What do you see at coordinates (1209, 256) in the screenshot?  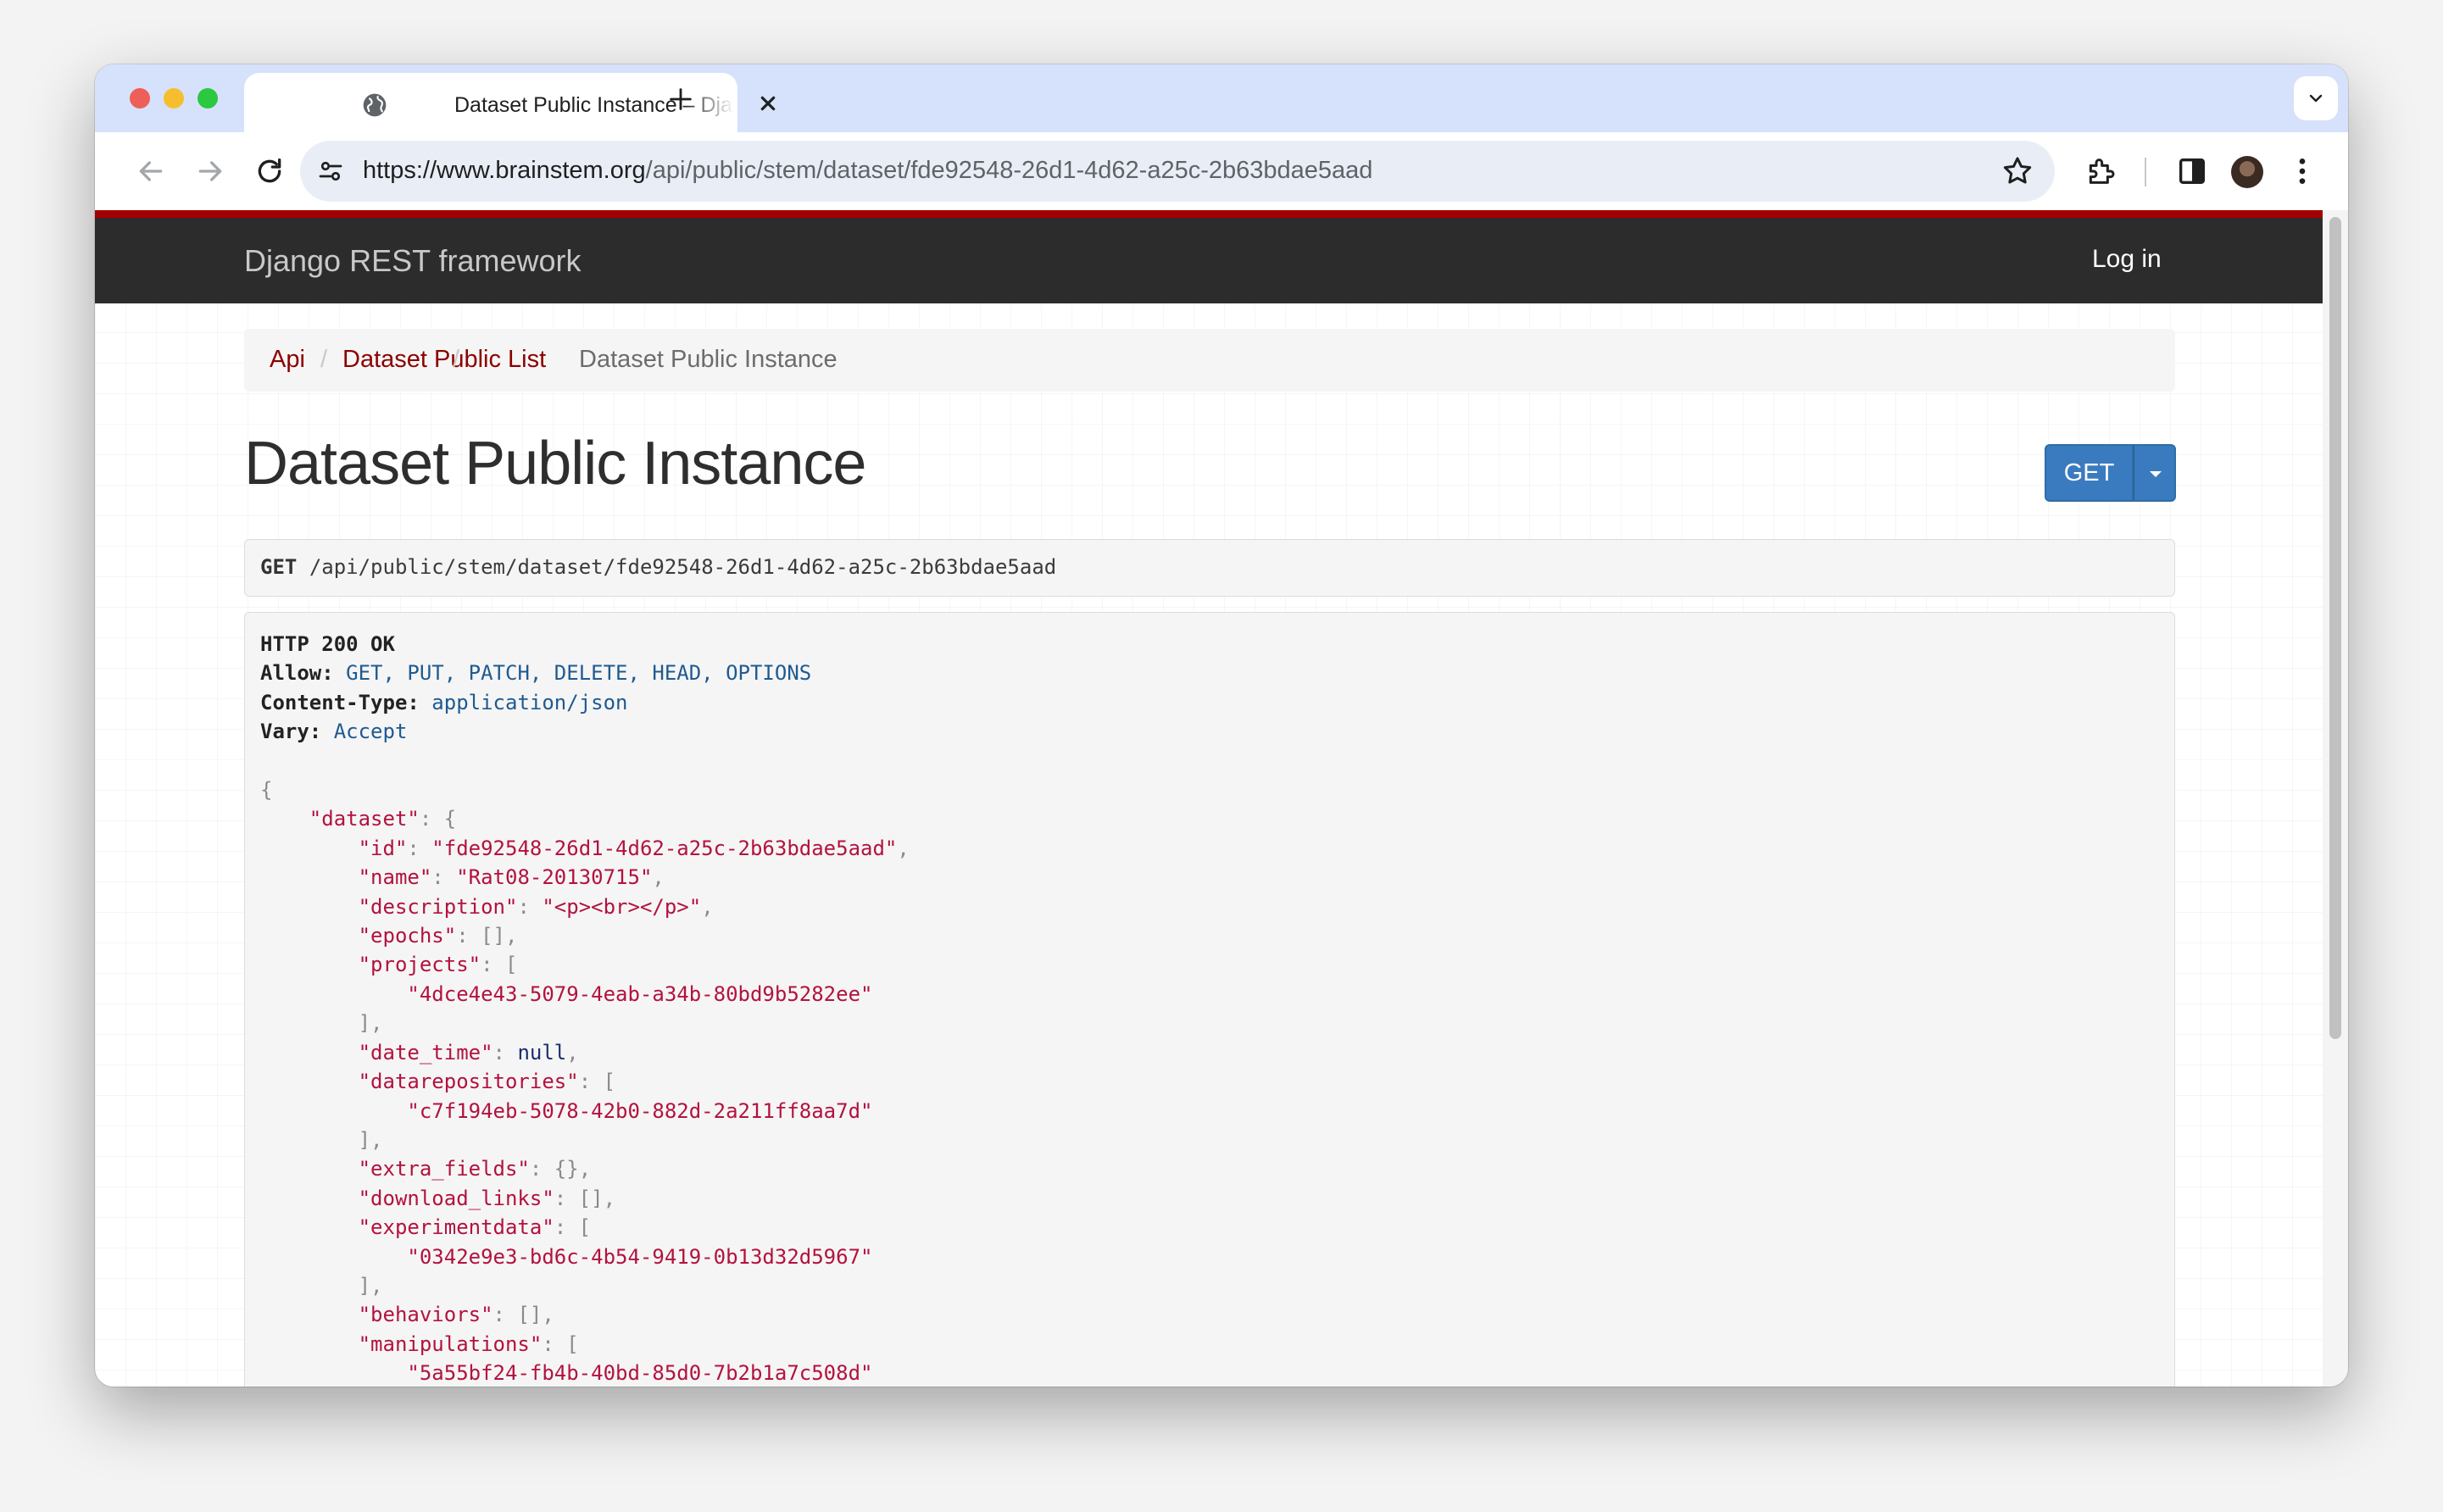 I see `drf-navbar: Django REST framework Log in` at bounding box center [1209, 256].